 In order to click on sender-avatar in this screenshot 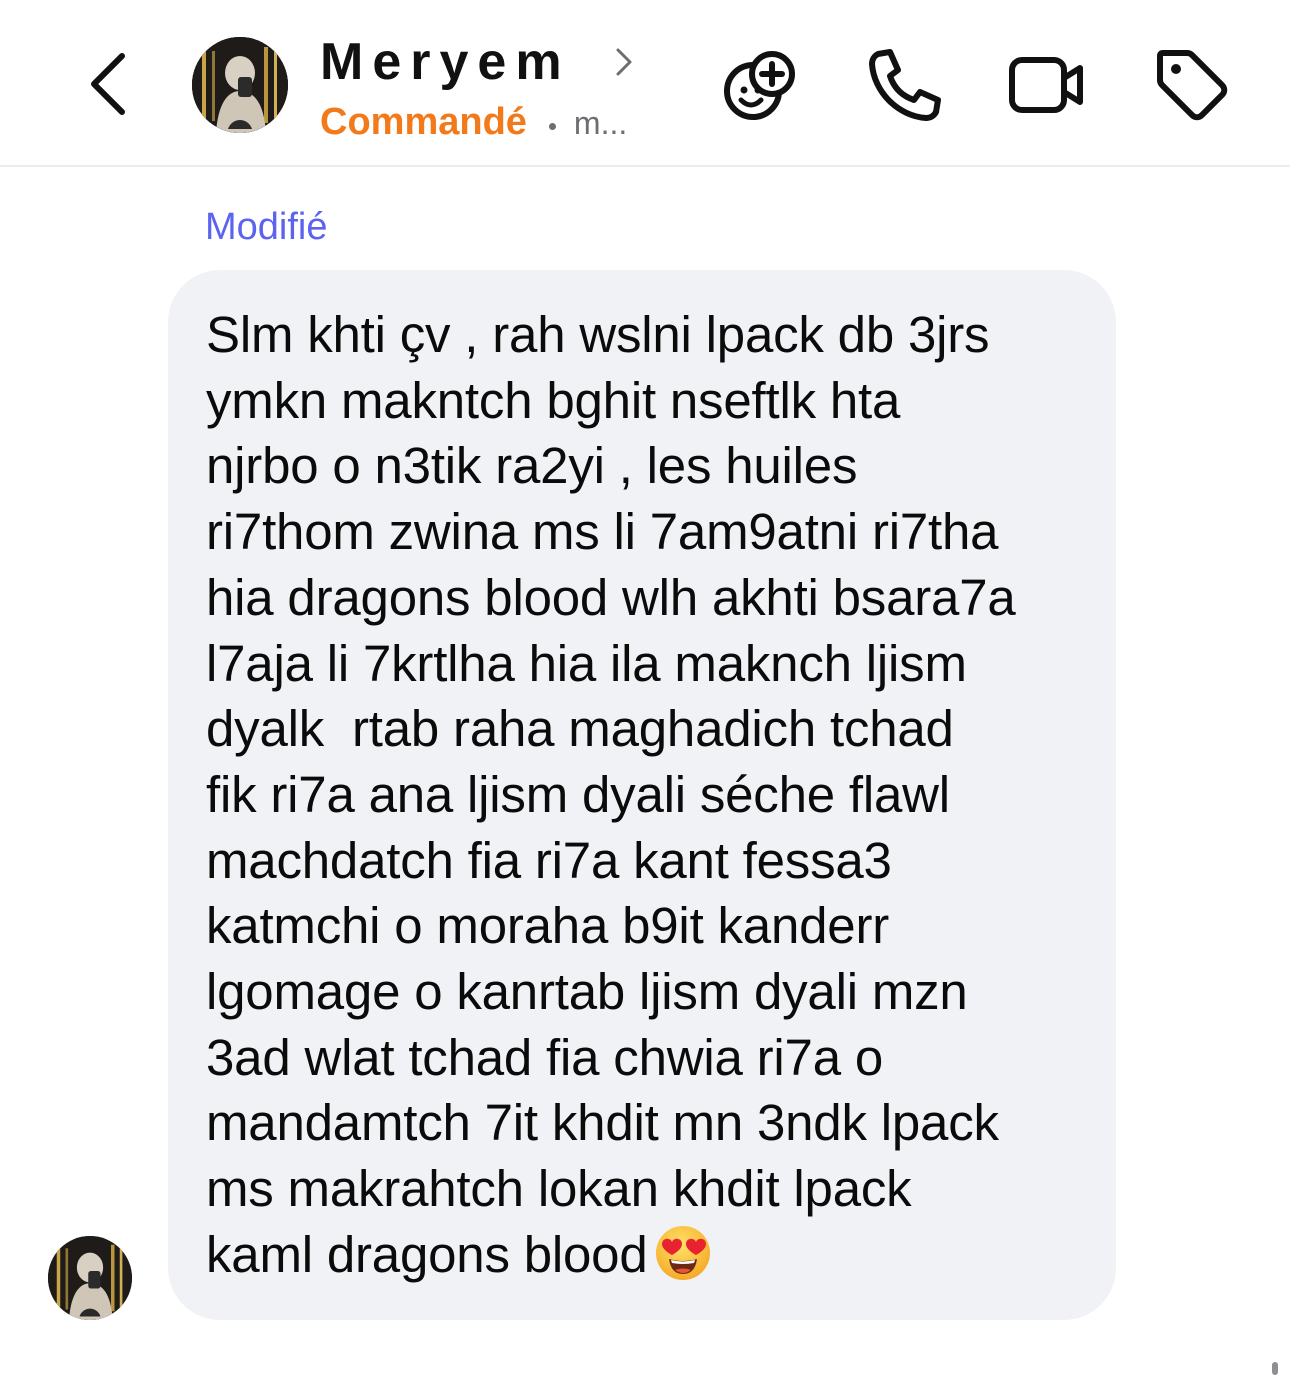, I will do `click(90, 1278)`.